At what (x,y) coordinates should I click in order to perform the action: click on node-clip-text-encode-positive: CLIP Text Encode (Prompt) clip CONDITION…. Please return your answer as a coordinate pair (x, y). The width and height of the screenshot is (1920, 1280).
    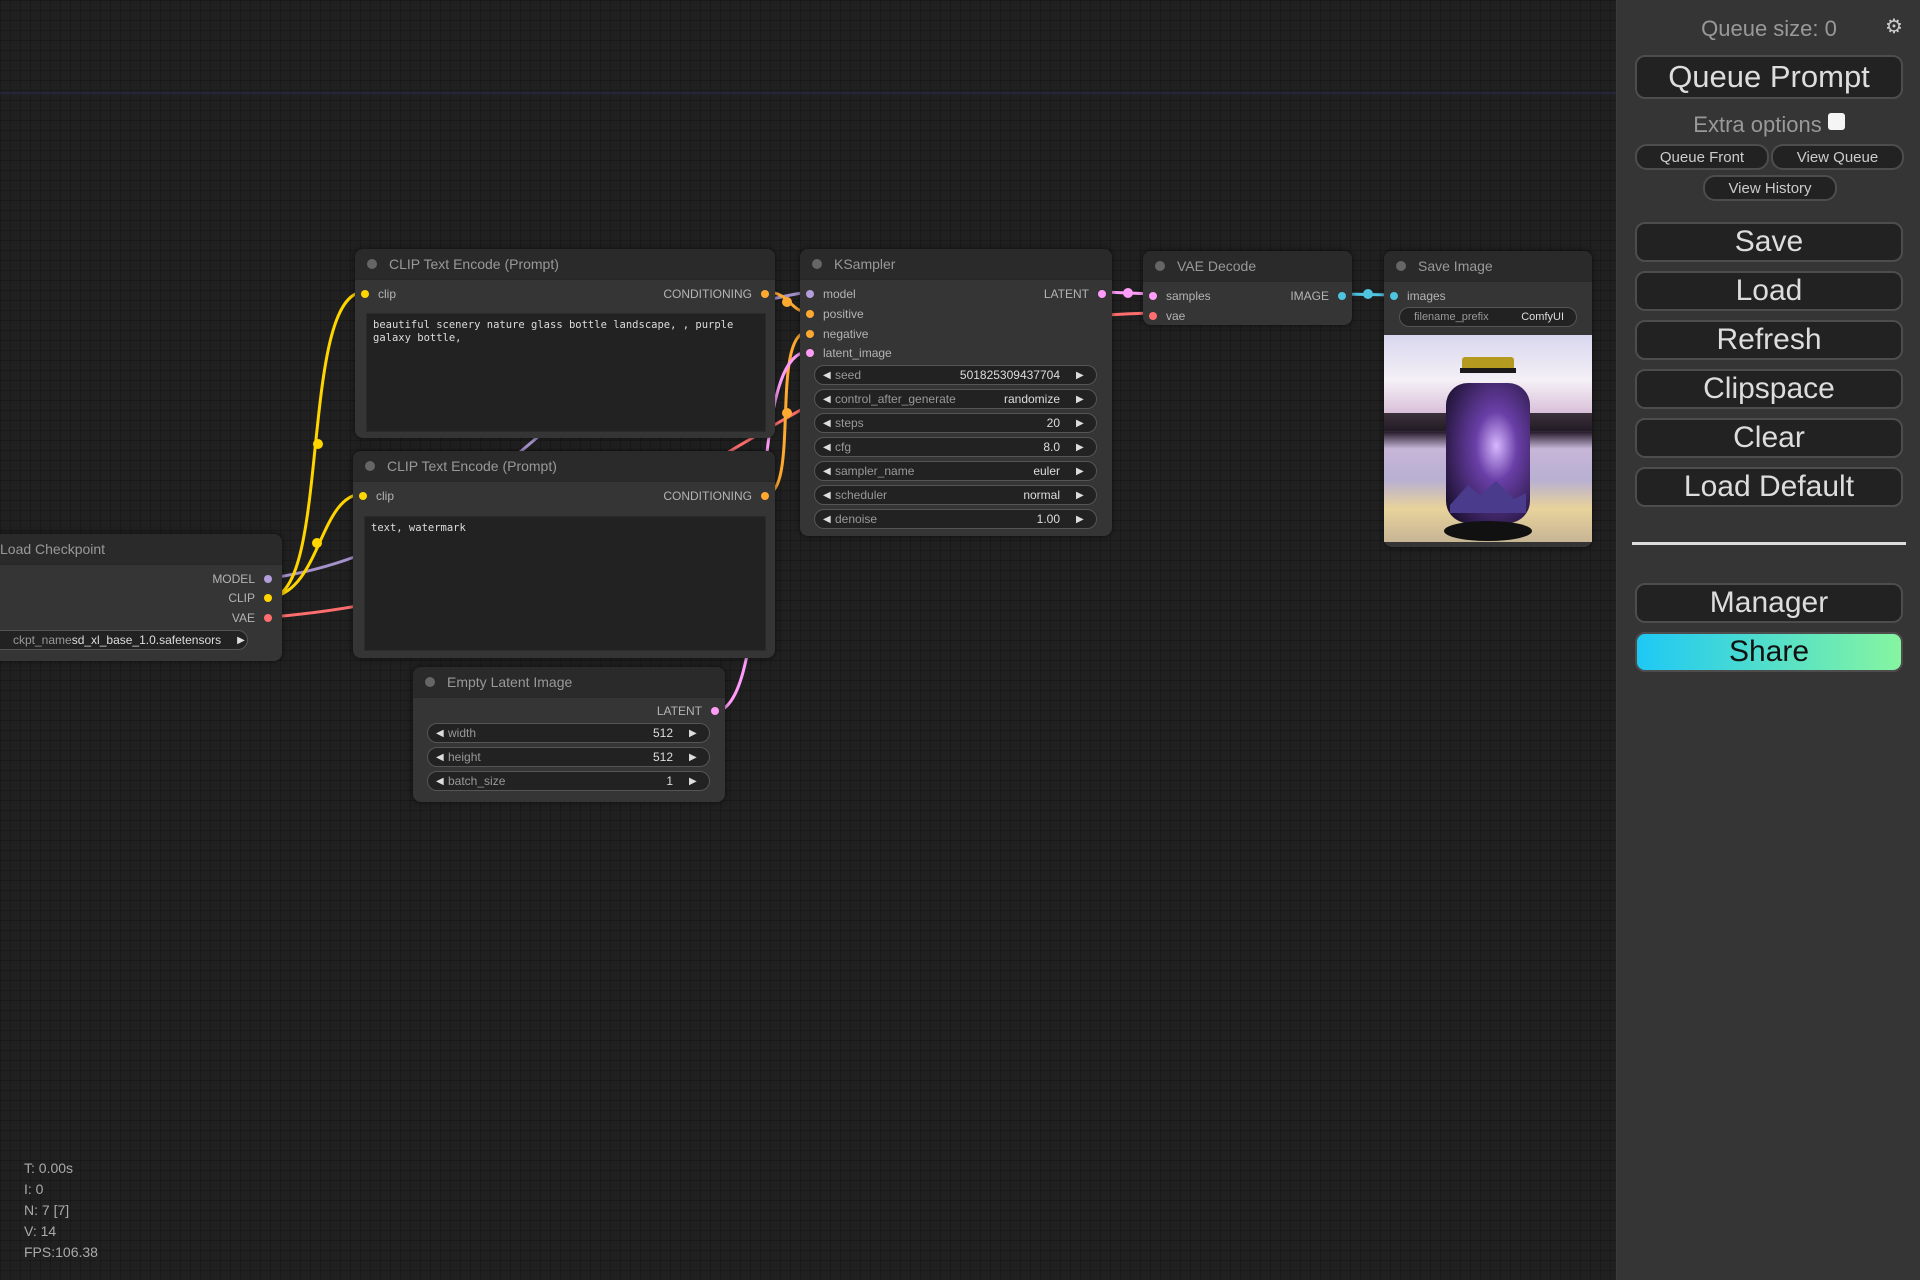
    Looking at the image, I should click on (565, 343).